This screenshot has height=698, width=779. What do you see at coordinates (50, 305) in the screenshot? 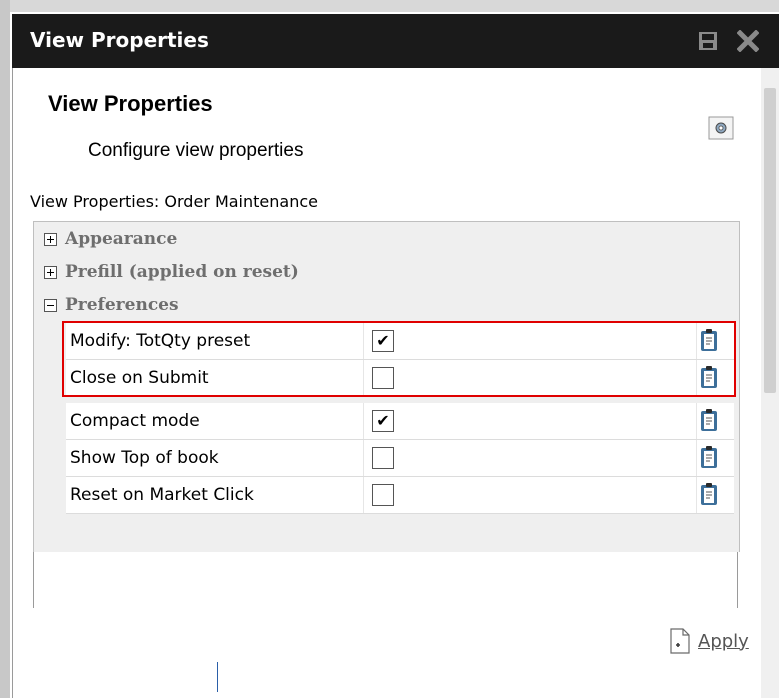
I see `collapse-icon` at bounding box center [50, 305].